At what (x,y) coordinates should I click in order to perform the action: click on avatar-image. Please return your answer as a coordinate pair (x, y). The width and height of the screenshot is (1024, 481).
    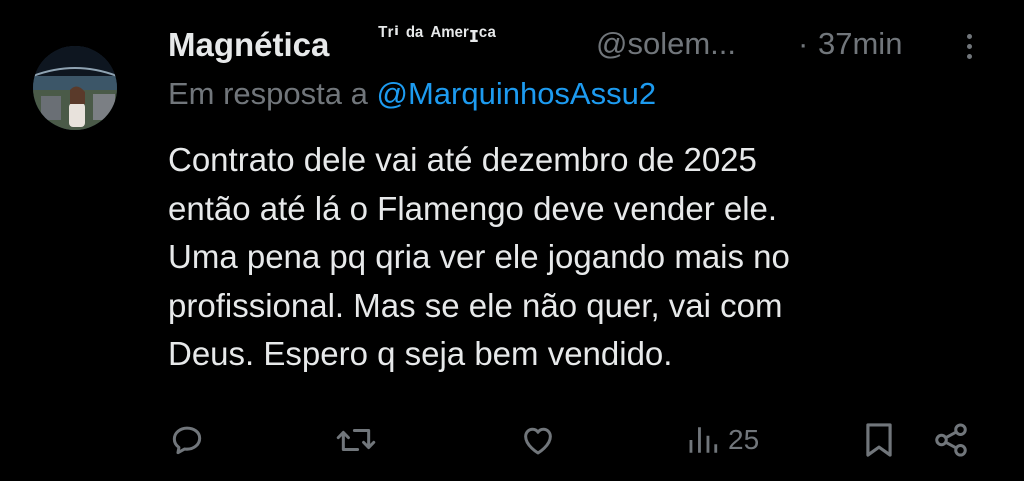
    Looking at the image, I should click on (75, 88).